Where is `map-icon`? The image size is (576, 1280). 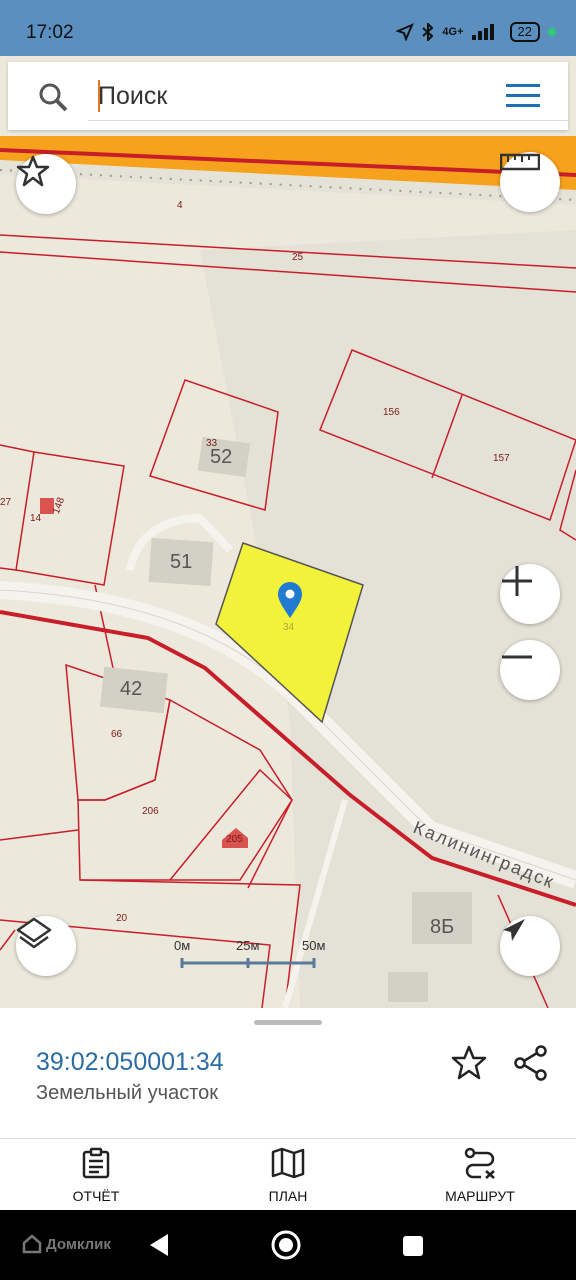
map-icon is located at coordinates (288, 1163).